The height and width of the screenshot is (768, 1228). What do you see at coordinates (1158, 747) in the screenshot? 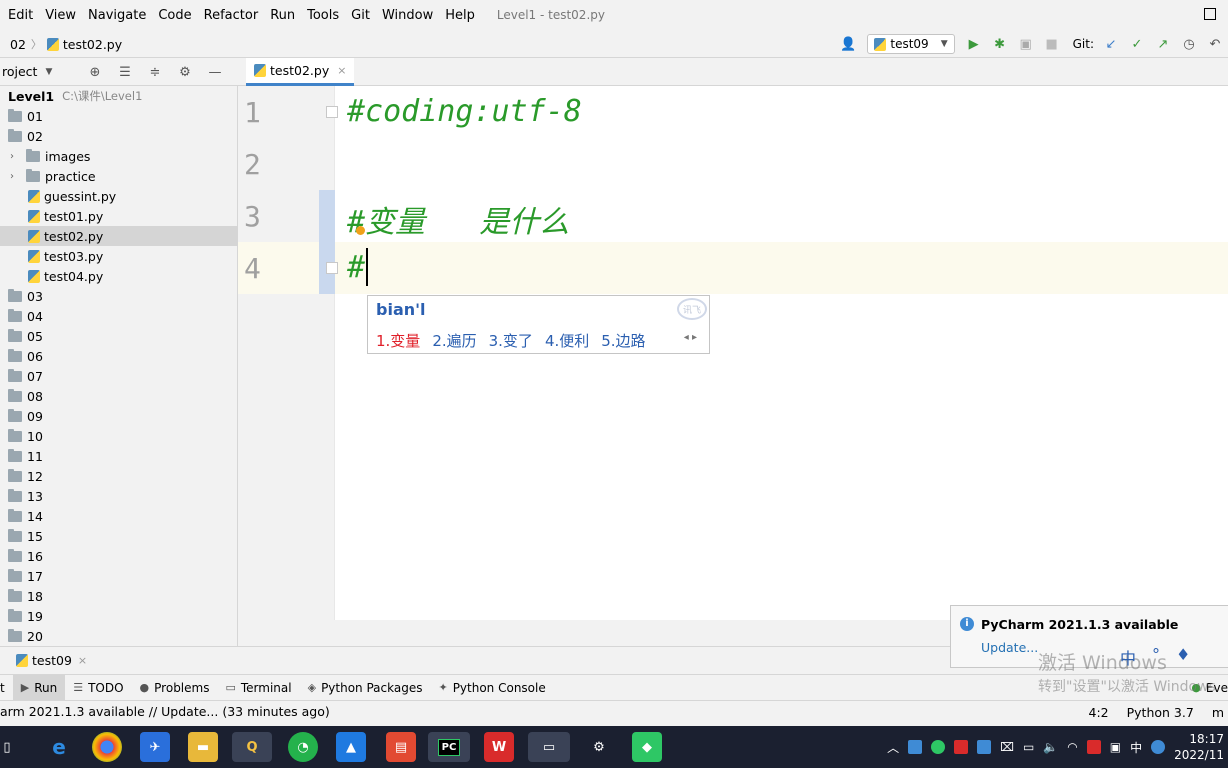
I see `ime-tray-icon` at bounding box center [1158, 747].